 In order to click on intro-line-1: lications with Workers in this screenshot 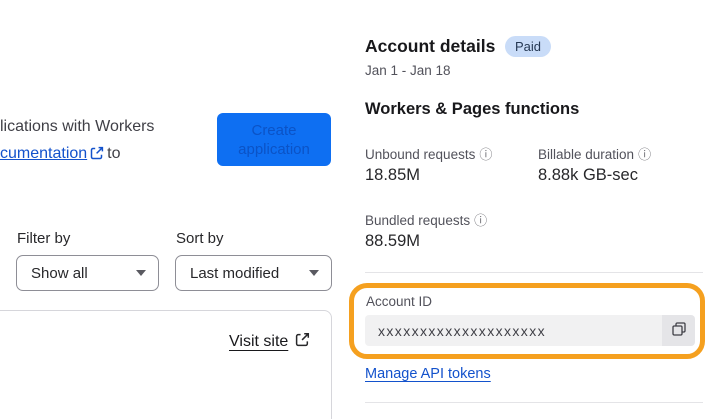, I will do `click(77, 126)`.